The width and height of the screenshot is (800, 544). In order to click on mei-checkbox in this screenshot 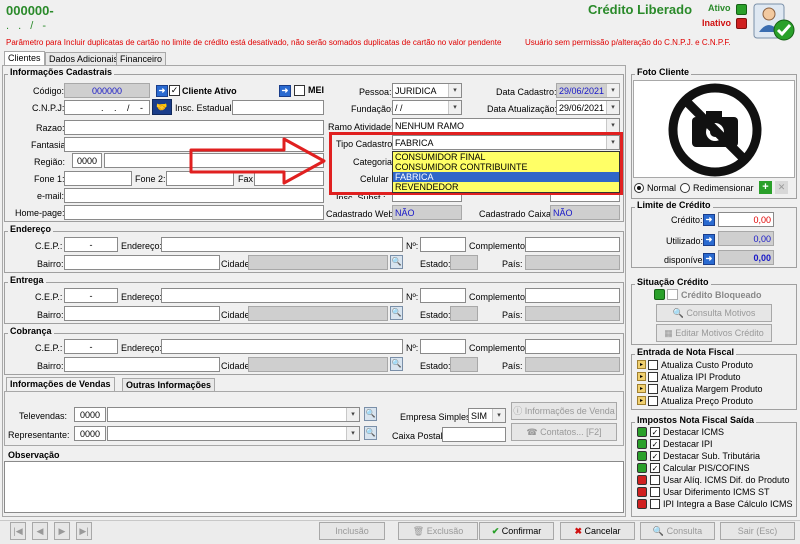, I will do `click(299, 90)`.